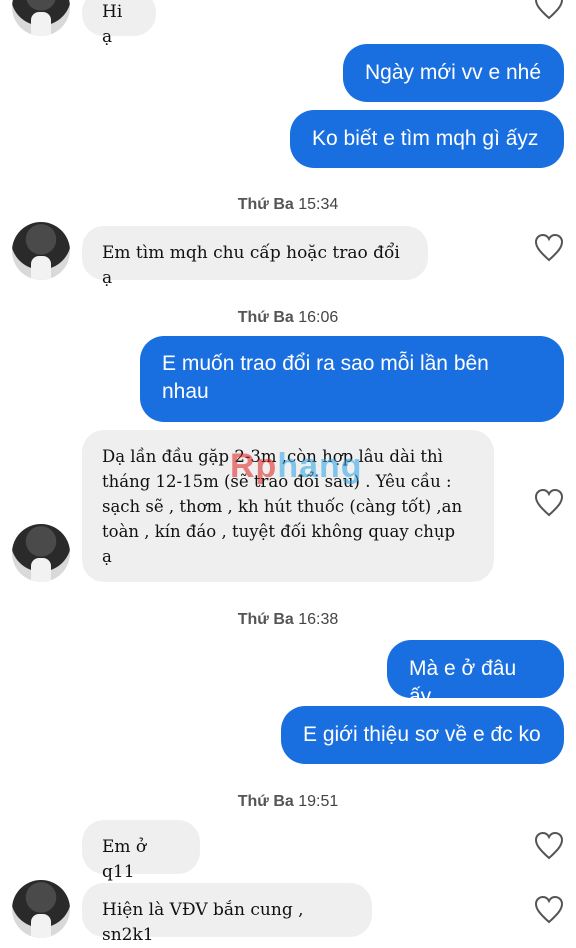  I want to click on timestamp: Thứ Ba 16:06, so click(288, 318).